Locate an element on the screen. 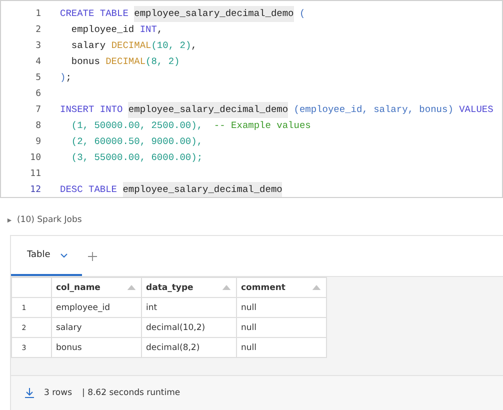 This screenshot has width=503, height=410. spark-jobs-label: (10) Spark Jobs is located at coordinates (49, 220).